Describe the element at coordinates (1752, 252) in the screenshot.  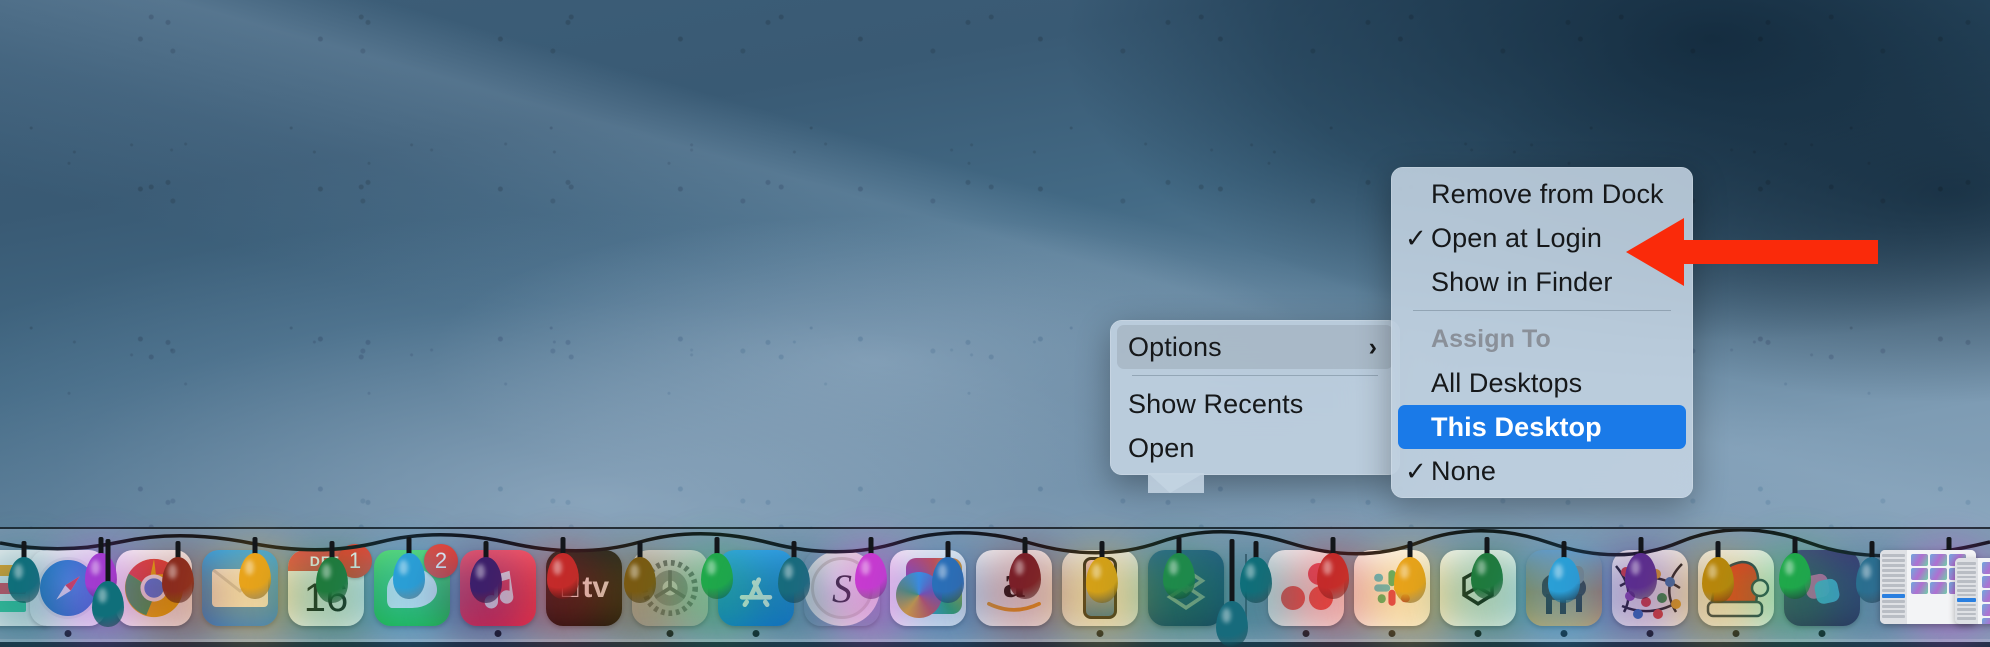
I see `red-arrow-pointer` at that location.